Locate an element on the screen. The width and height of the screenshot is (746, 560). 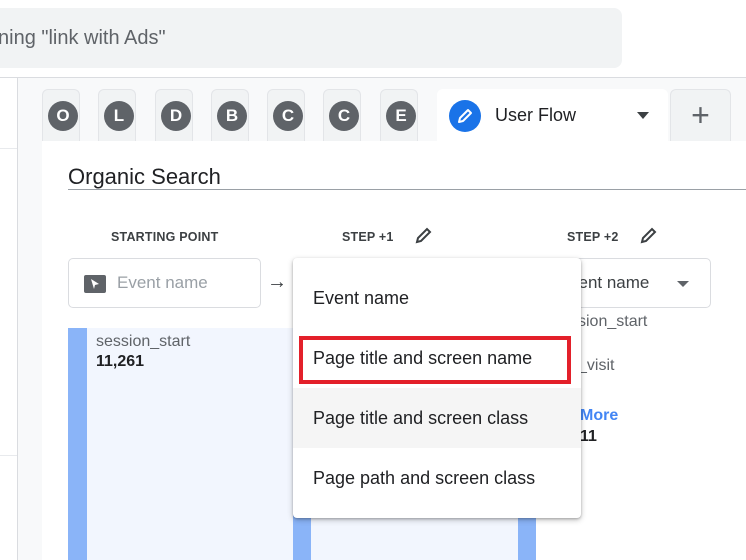
tab-d: D is located at coordinates (174, 115).